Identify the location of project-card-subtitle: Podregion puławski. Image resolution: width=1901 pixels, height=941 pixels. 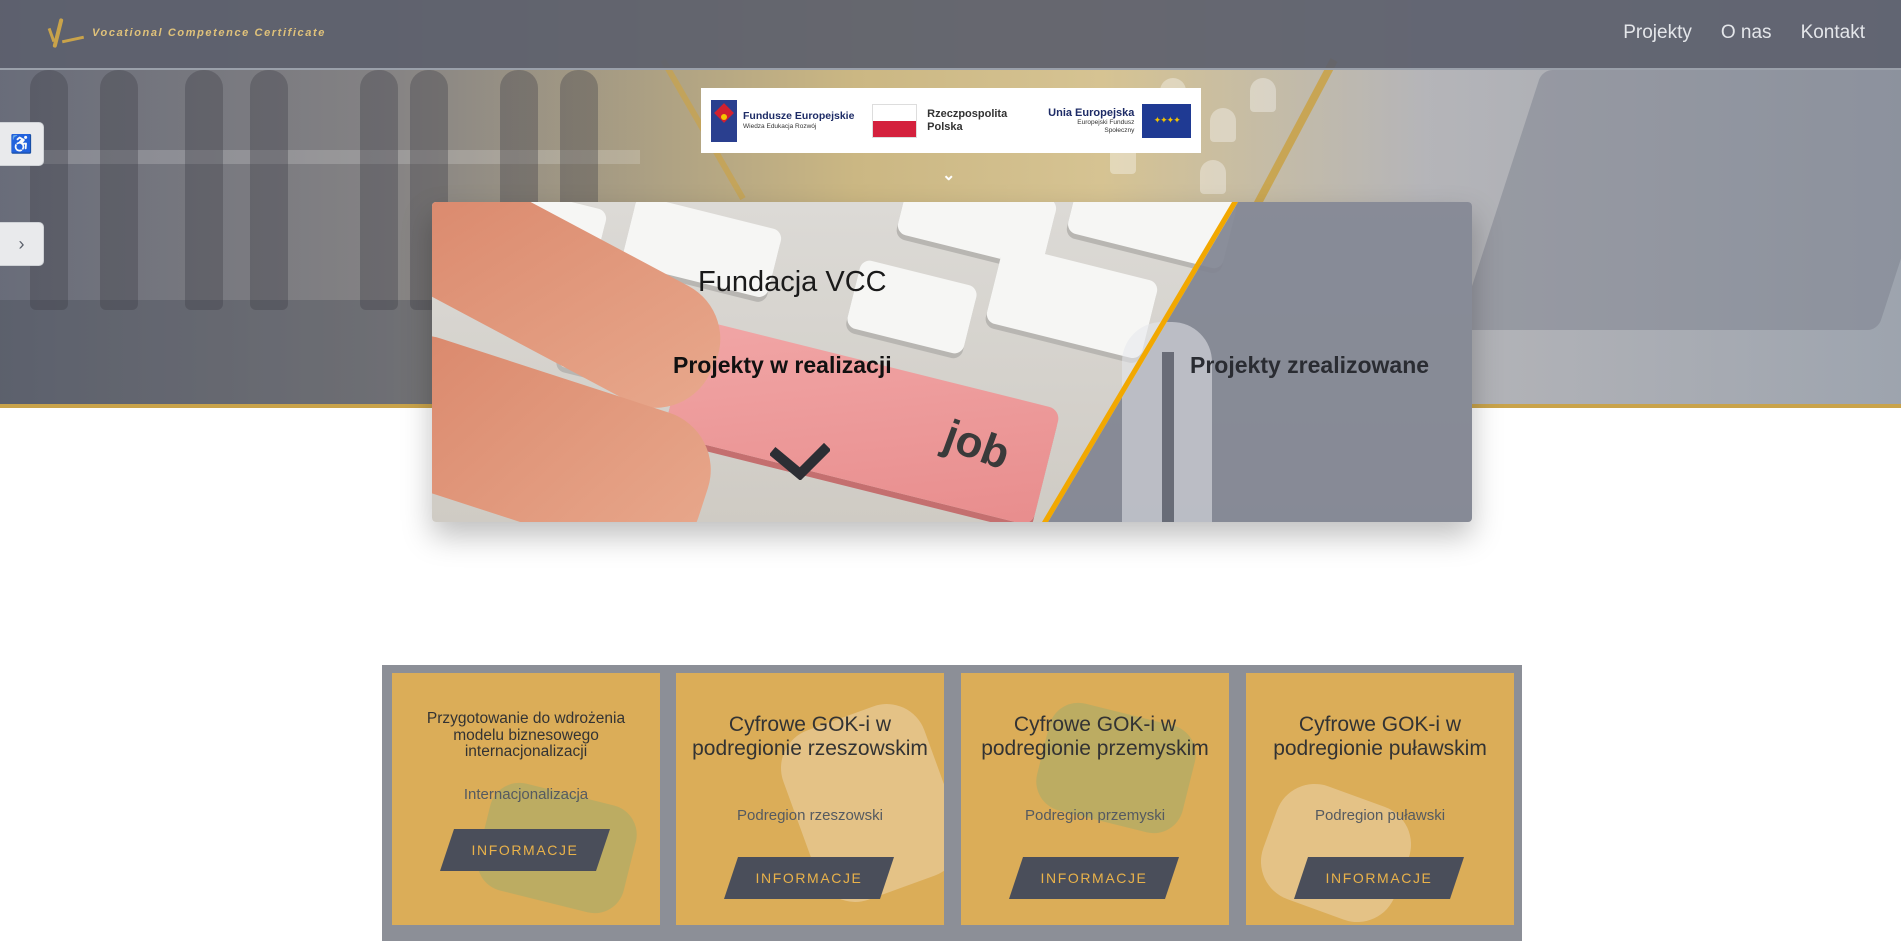
(1380, 815).